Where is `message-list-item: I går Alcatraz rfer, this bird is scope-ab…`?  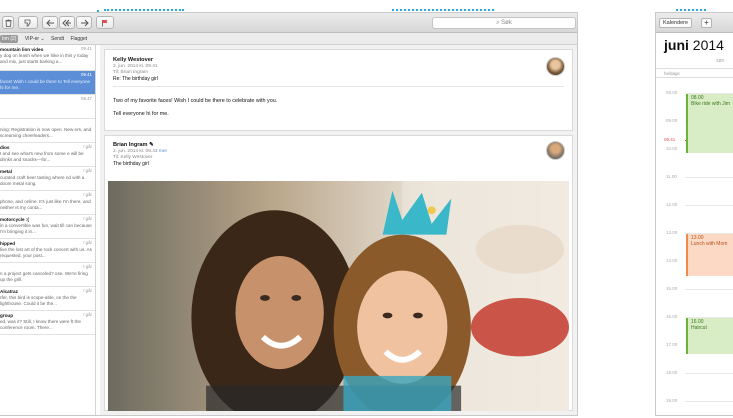
message-list-item: I går Alcatraz rfer, this bird is scope-ab… is located at coordinates (47, 299).